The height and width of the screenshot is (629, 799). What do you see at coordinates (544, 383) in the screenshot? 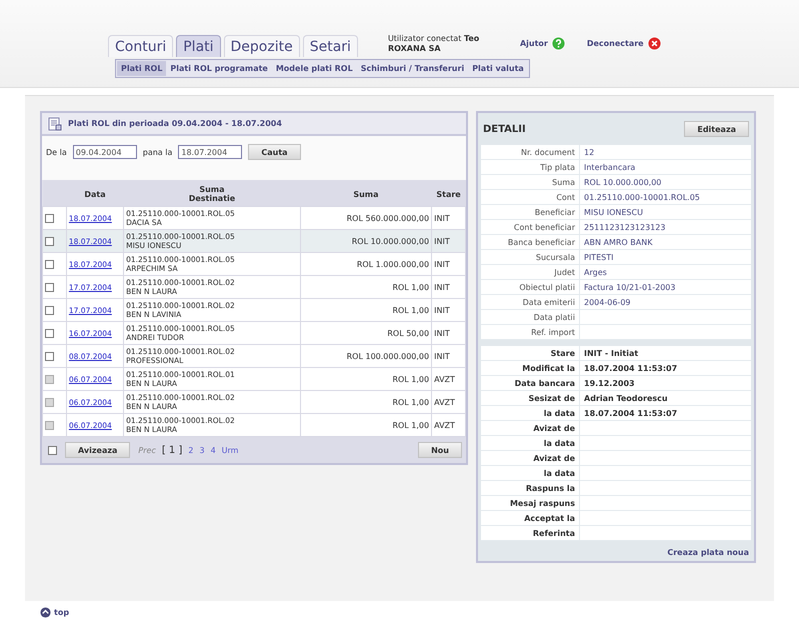
I see `field-label: Data bancara` at bounding box center [544, 383].